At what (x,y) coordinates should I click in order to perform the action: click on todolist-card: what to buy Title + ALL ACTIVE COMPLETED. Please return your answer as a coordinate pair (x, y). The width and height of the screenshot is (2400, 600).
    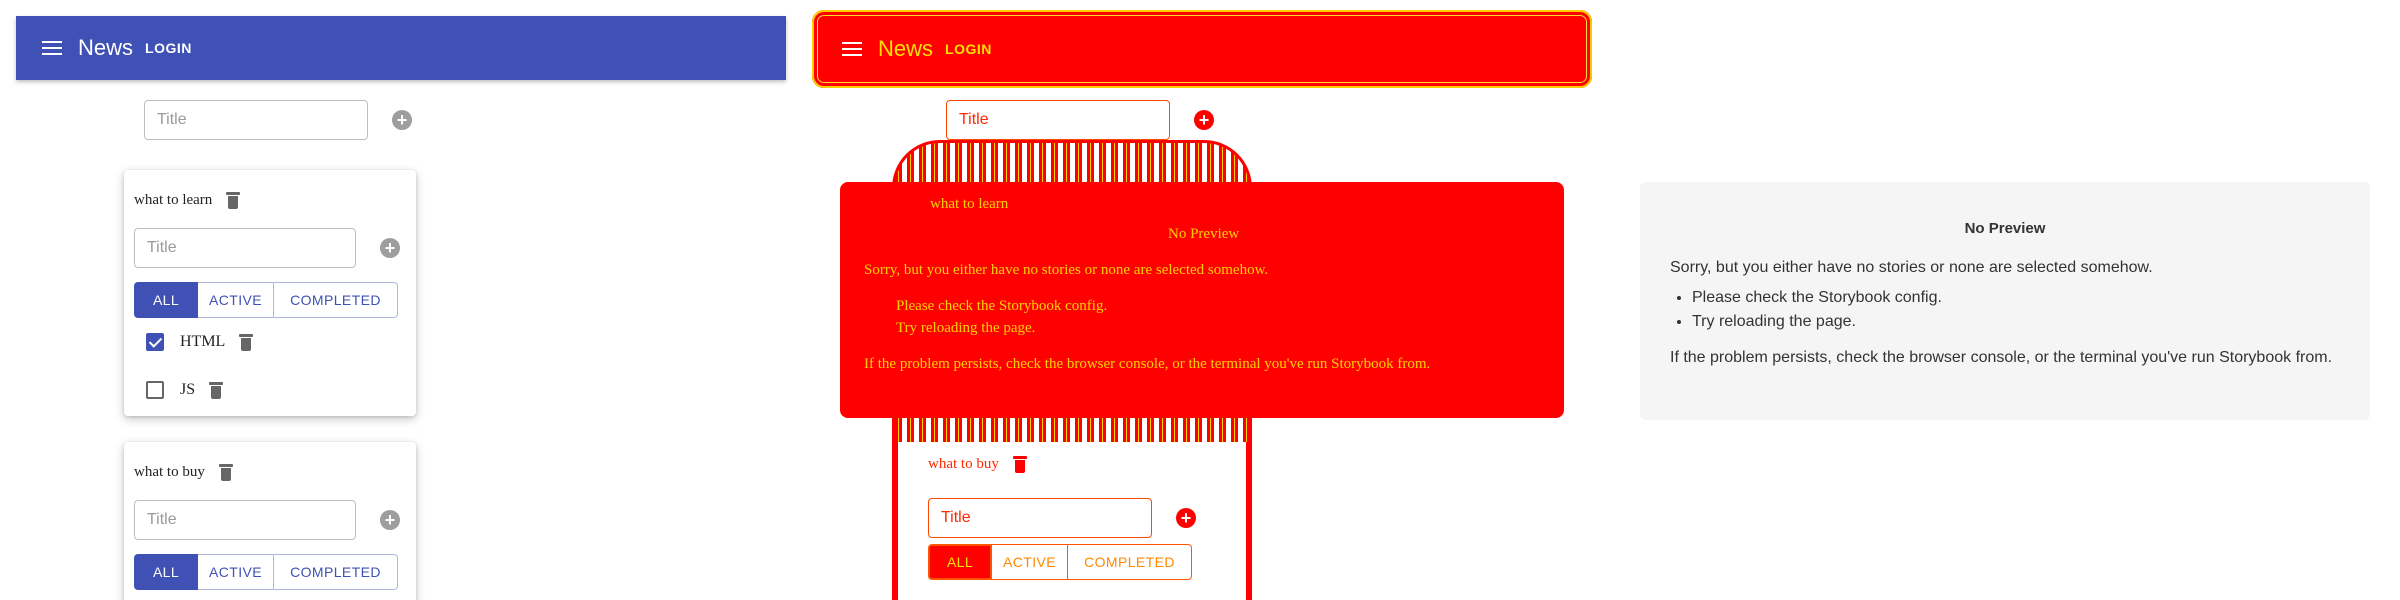
    Looking at the image, I should click on (270, 521).